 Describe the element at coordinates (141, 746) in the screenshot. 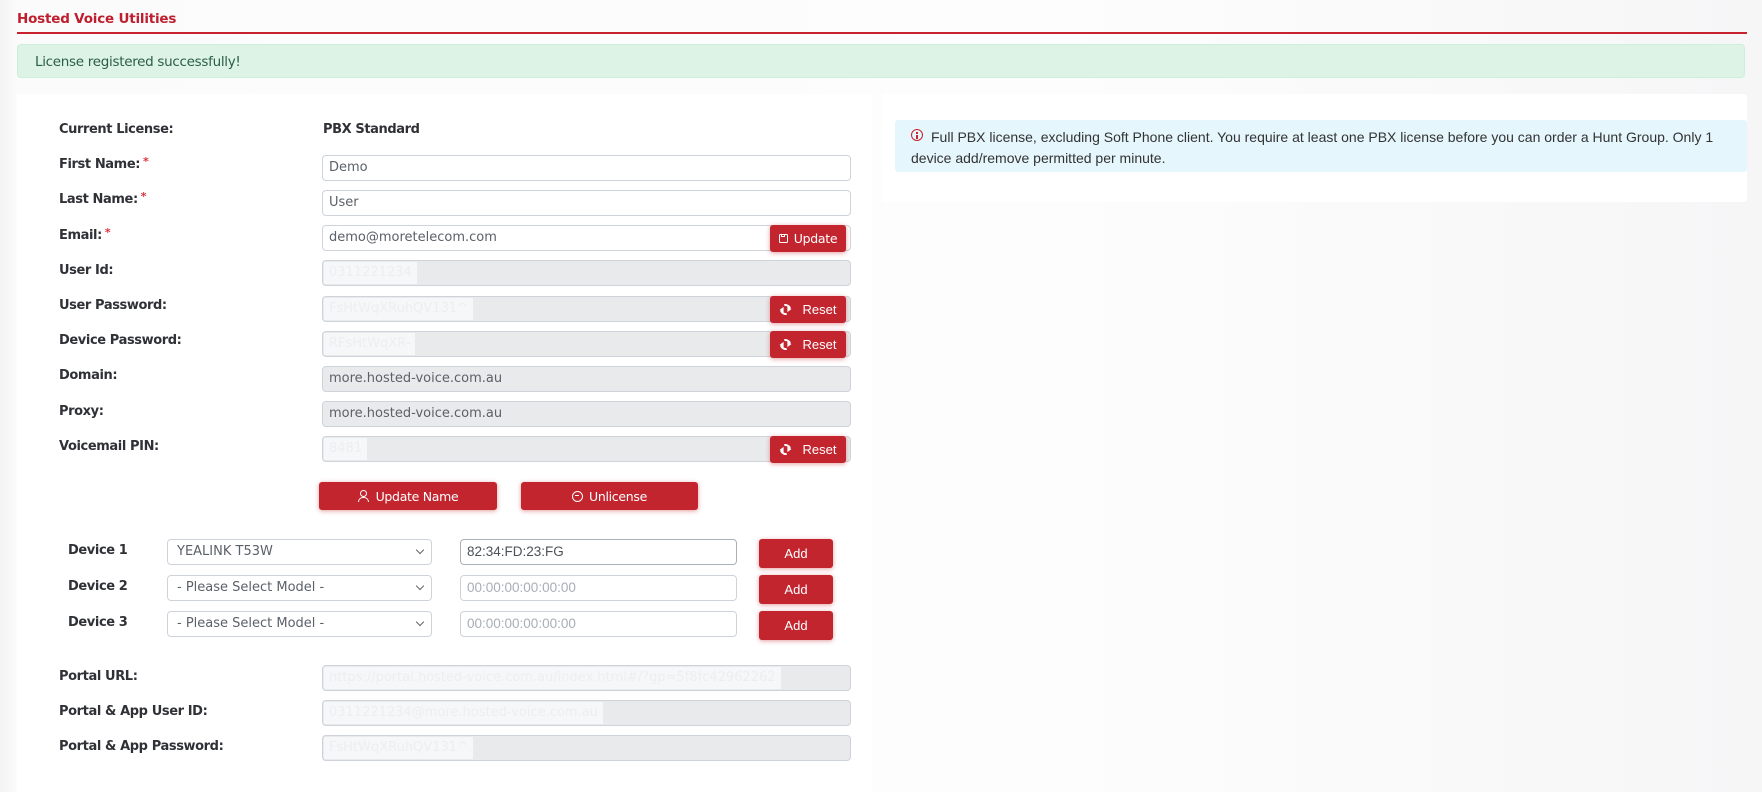

I see `portal-password-label: Portal & App Password:` at that location.